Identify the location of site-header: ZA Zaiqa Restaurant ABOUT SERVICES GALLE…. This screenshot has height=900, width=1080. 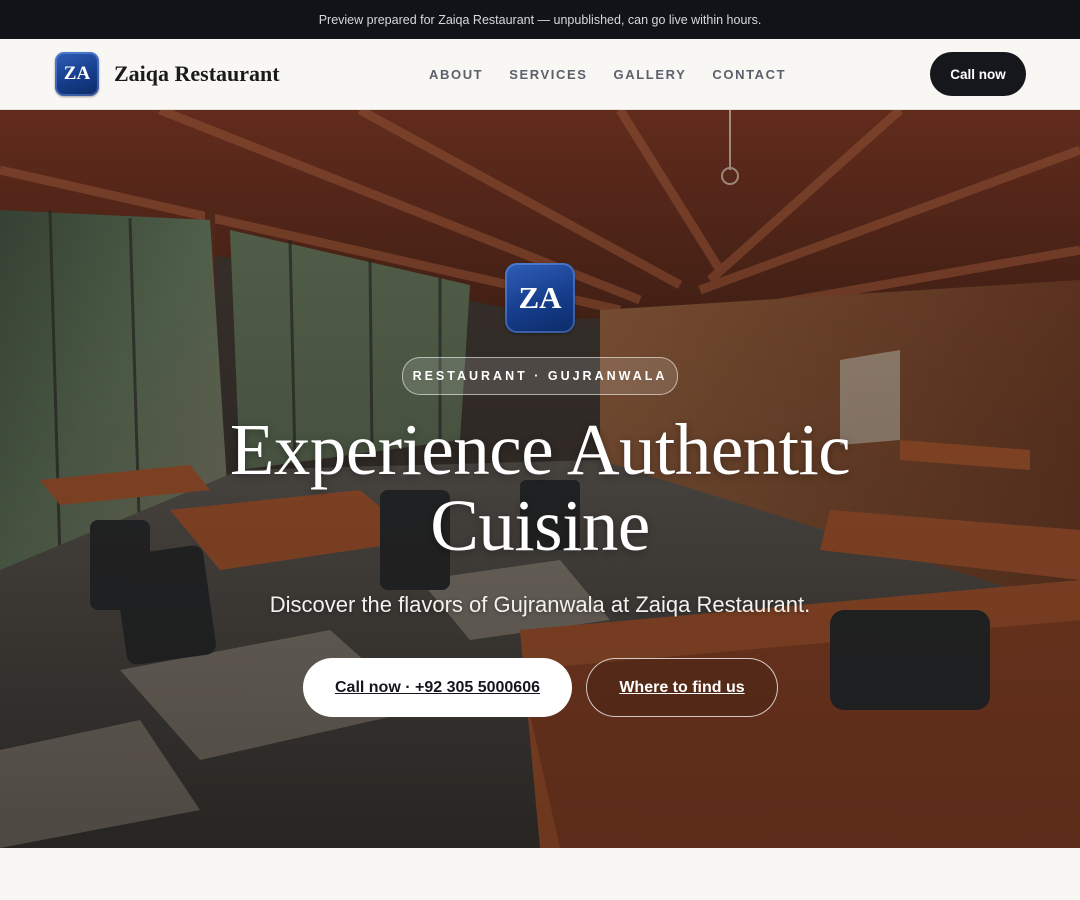
(540, 74).